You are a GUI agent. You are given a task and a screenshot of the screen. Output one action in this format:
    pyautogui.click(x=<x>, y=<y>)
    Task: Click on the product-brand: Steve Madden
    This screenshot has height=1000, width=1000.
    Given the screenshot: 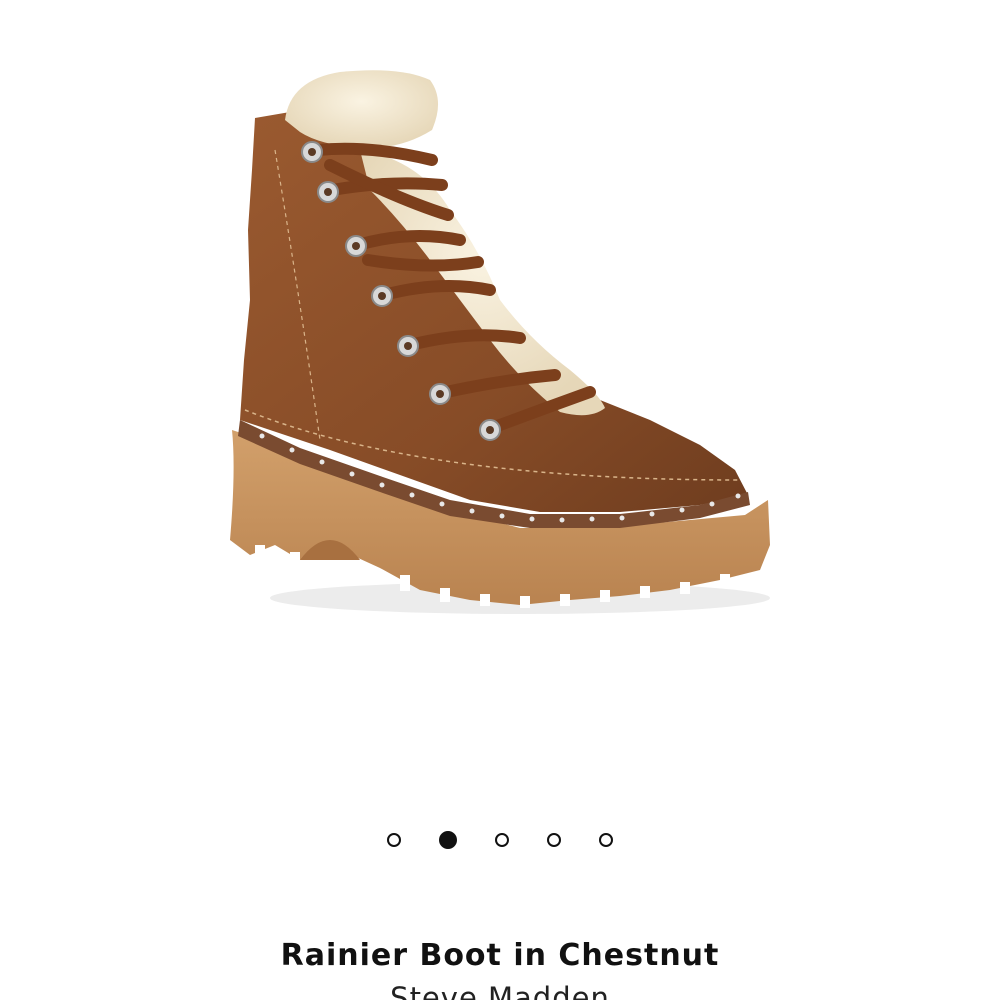 What is the action you would take?
    pyautogui.click(x=500, y=989)
    